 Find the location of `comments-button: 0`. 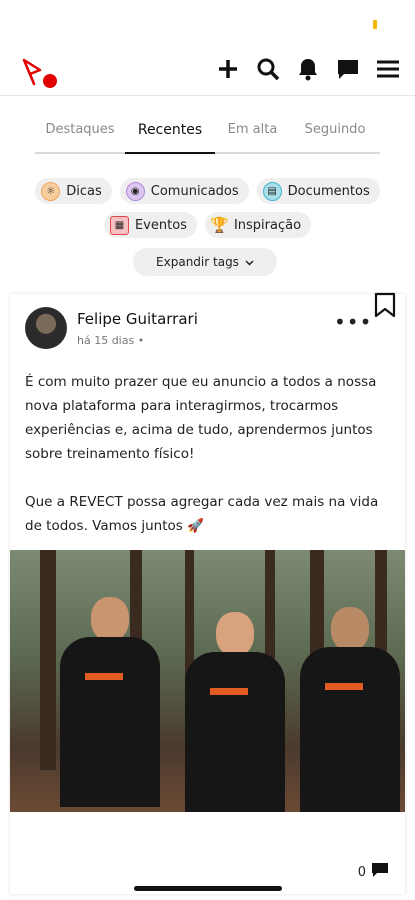

comments-button: 0 is located at coordinates (373, 872).